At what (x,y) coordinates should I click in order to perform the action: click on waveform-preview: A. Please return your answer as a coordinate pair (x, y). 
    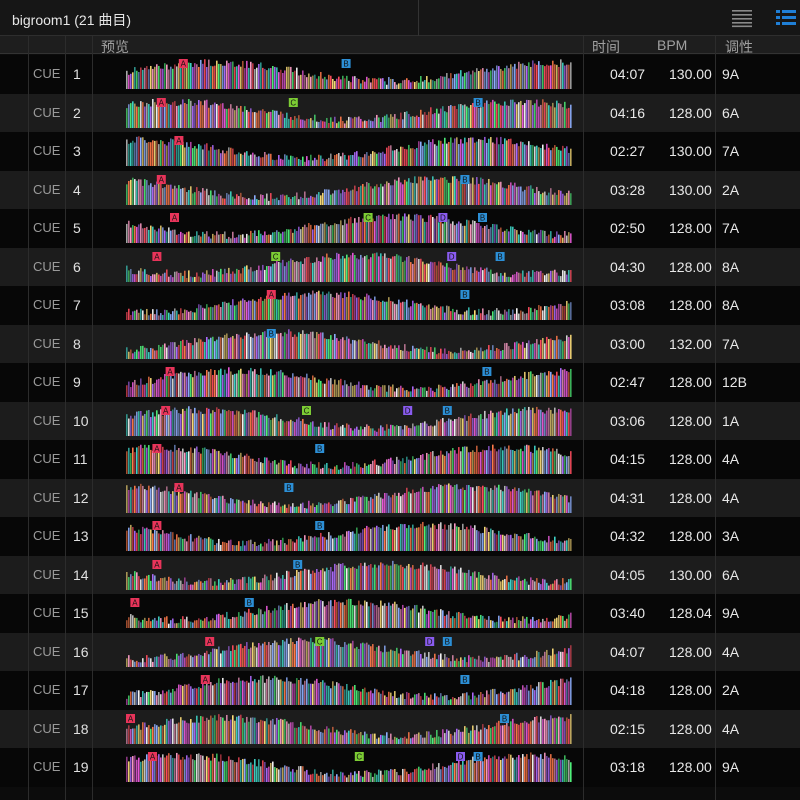
    Looking at the image, I should click on (351, 151).